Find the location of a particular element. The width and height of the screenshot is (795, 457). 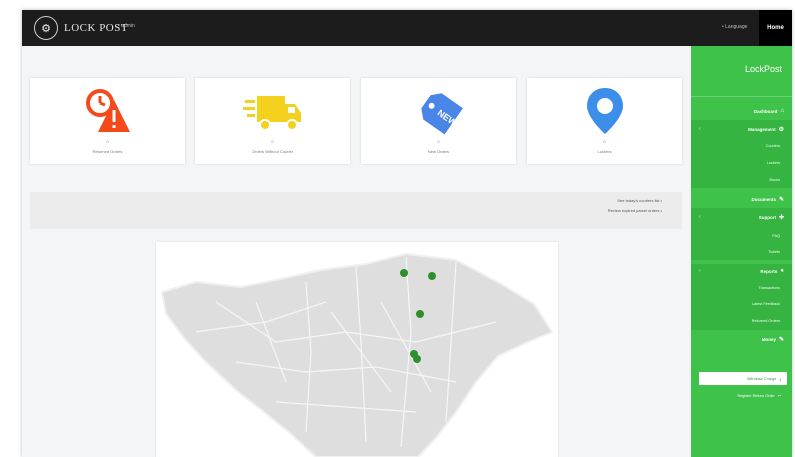

card-returned-orders: 0 Returned Orders is located at coordinates (107, 121).